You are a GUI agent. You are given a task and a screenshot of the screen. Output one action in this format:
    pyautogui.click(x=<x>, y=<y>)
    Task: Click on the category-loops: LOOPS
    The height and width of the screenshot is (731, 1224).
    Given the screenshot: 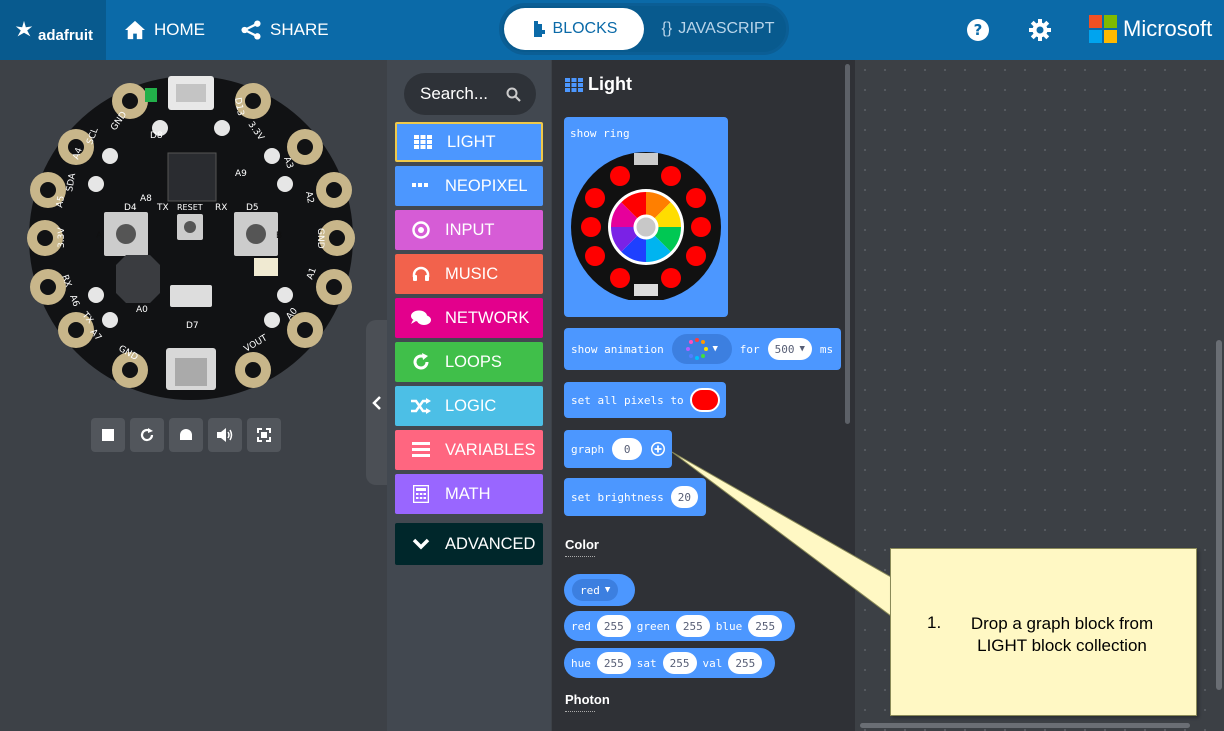 What is the action you would take?
    pyautogui.click(x=469, y=362)
    